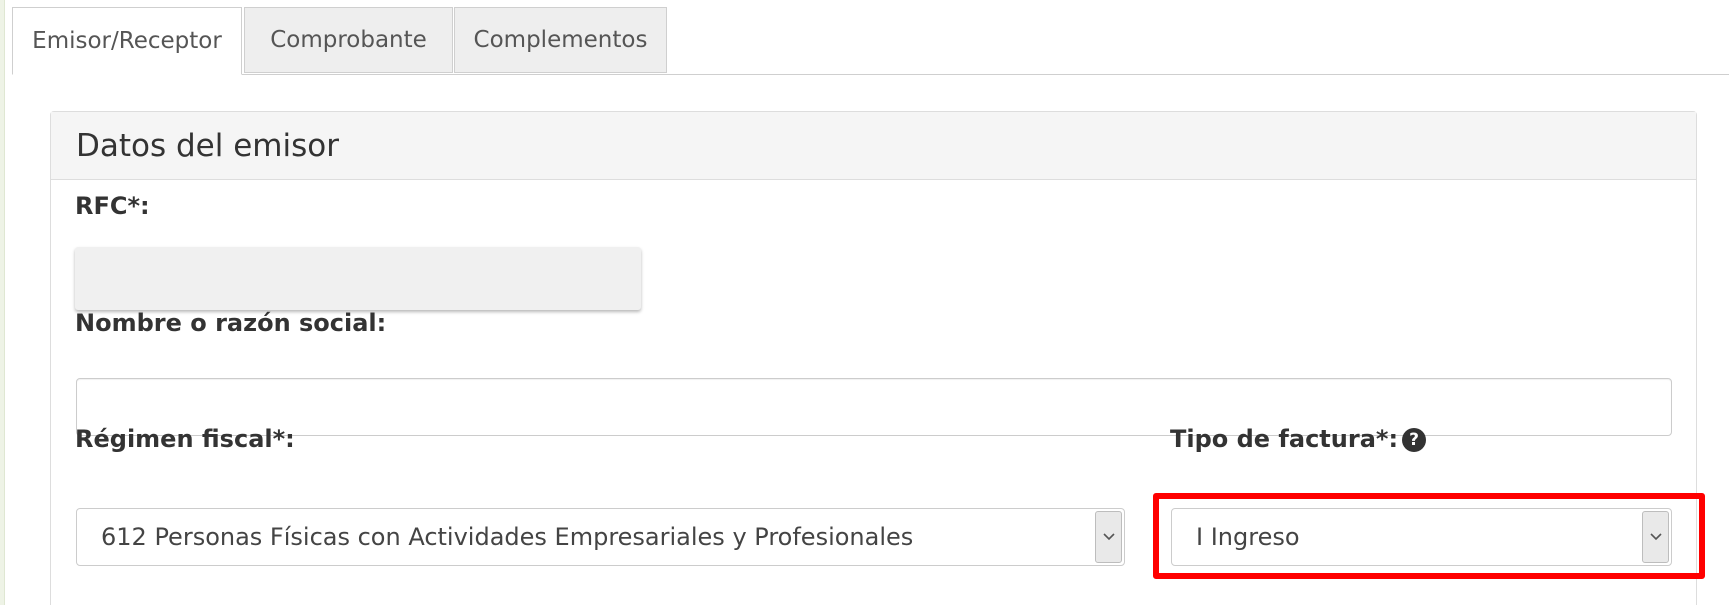  I want to click on tab-label: Comprobante, so click(348, 40).